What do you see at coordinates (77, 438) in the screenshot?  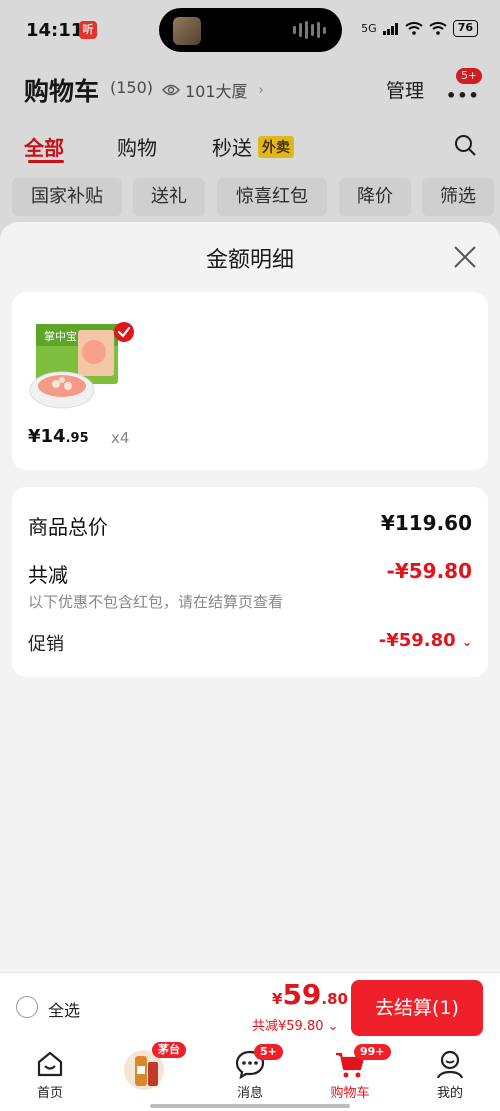 I see `price-decimal: .95` at bounding box center [77, 438].